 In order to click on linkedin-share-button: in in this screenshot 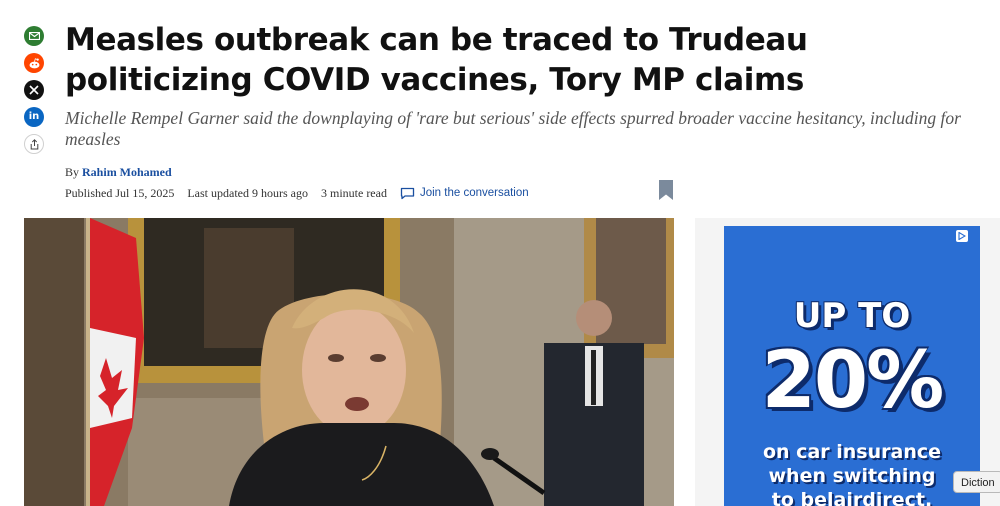, I will do `click(34, 117)`.